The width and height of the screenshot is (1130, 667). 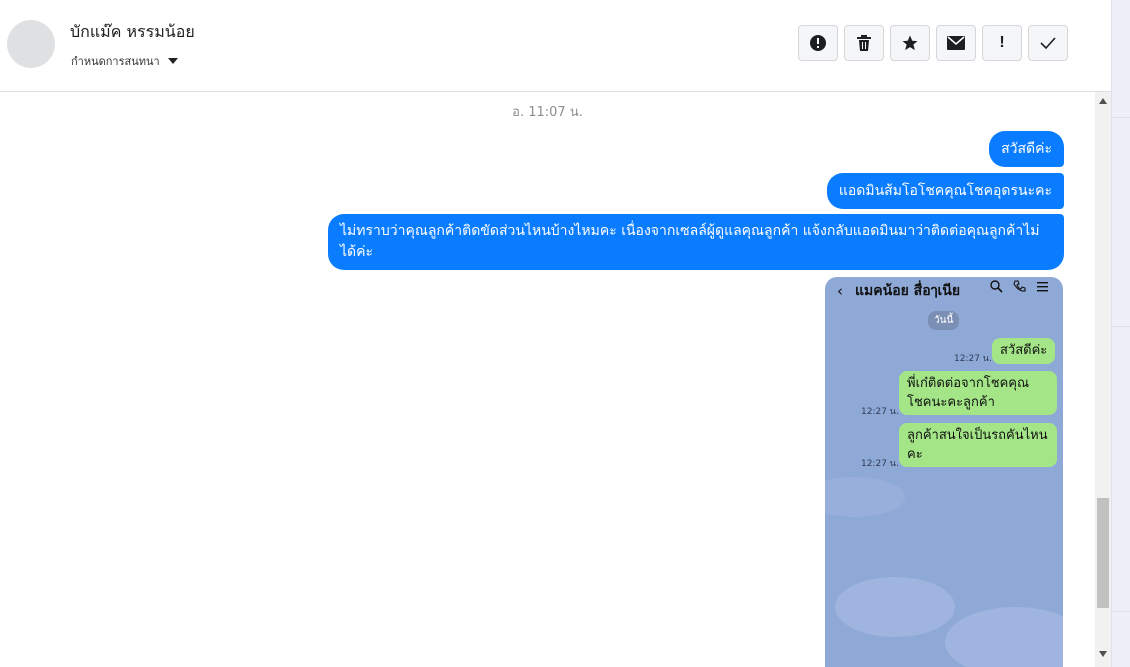 What do you see at coordinates (31, 44) in the screenshot?
I see `avatar` at bounding box center [31, 44].